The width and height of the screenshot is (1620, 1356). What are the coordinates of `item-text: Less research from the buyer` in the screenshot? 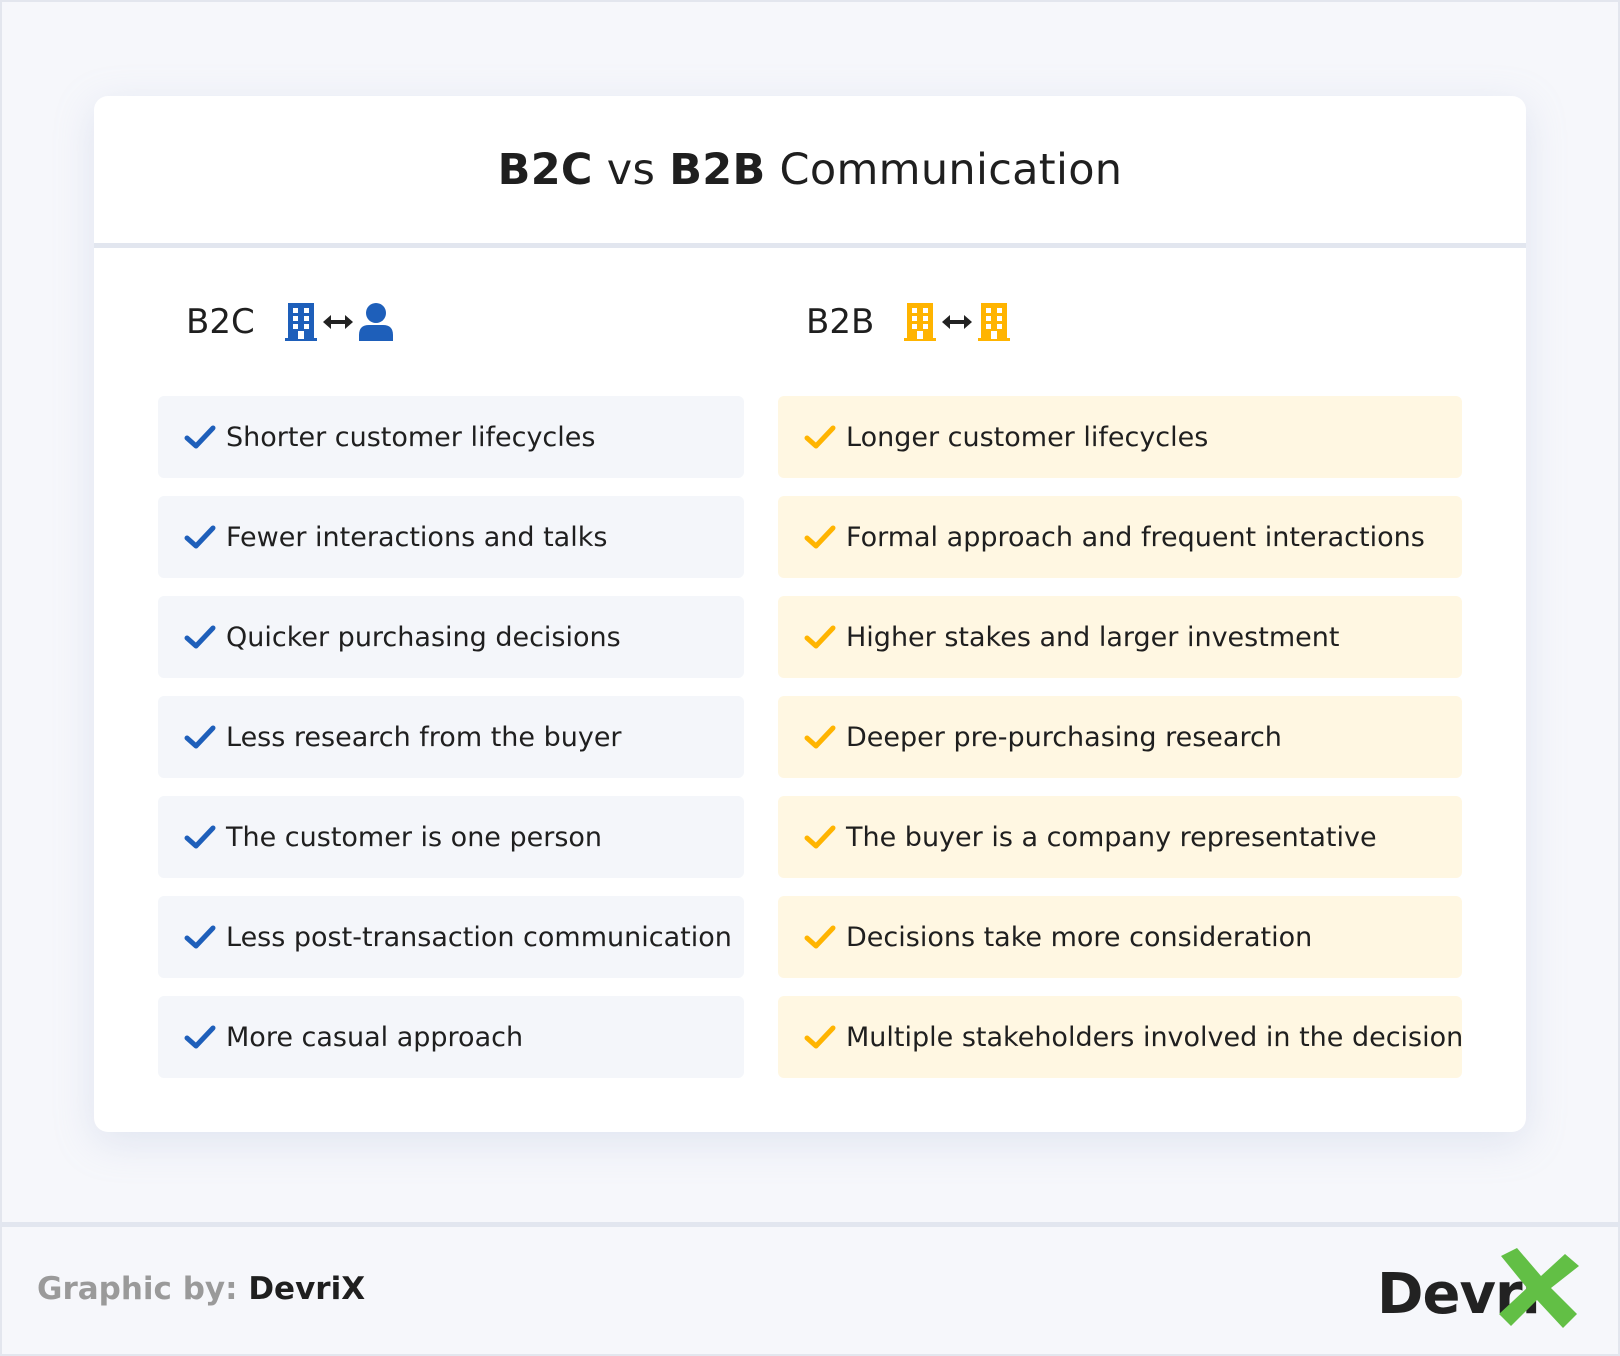 It's located at (424, 737).